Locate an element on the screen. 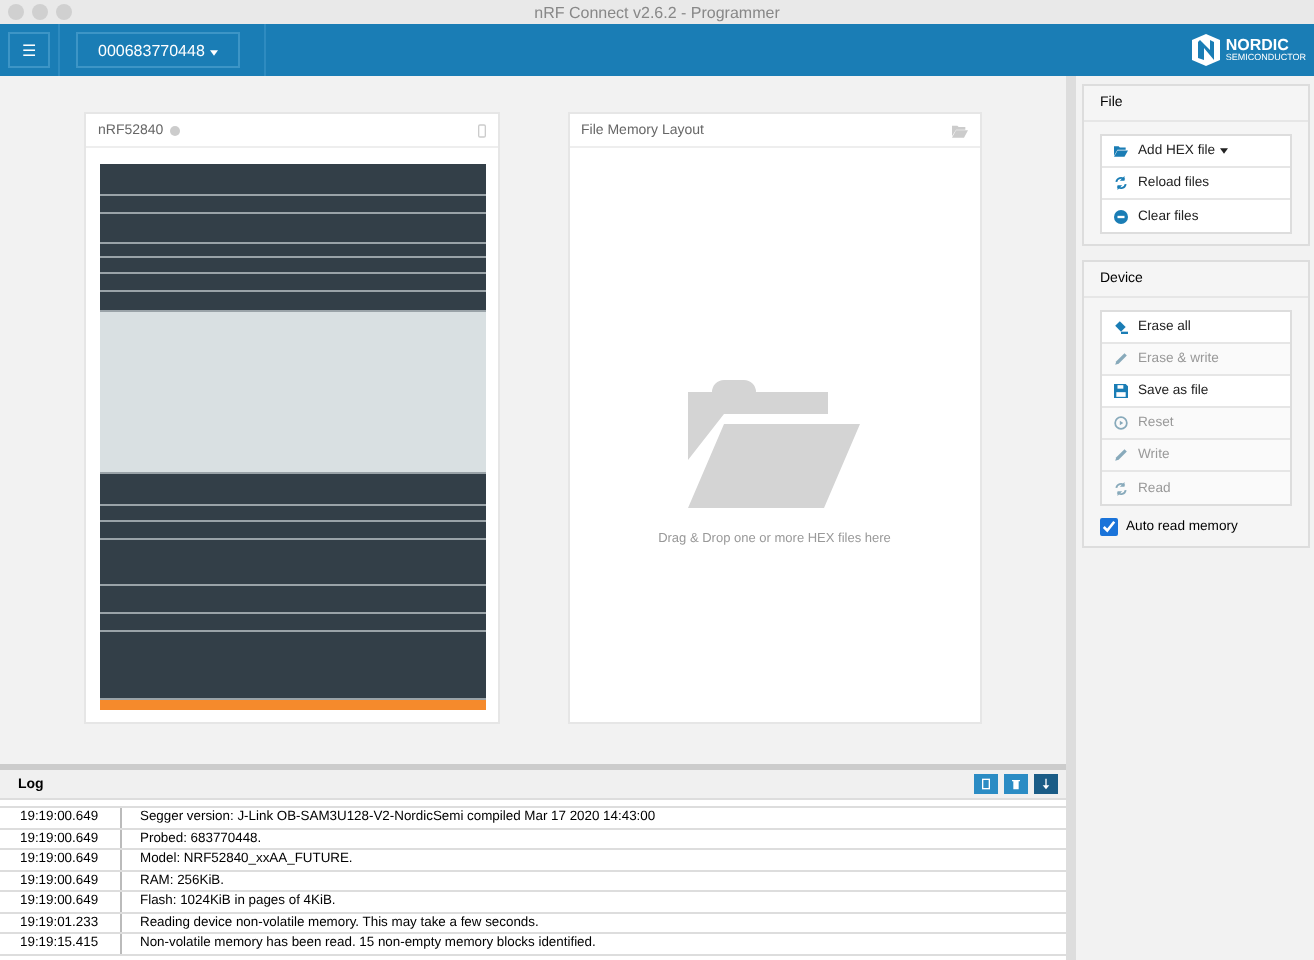 The height and width of the screenshot is (960, 1314). clear-log-button is located at coordinates (1016, 784).